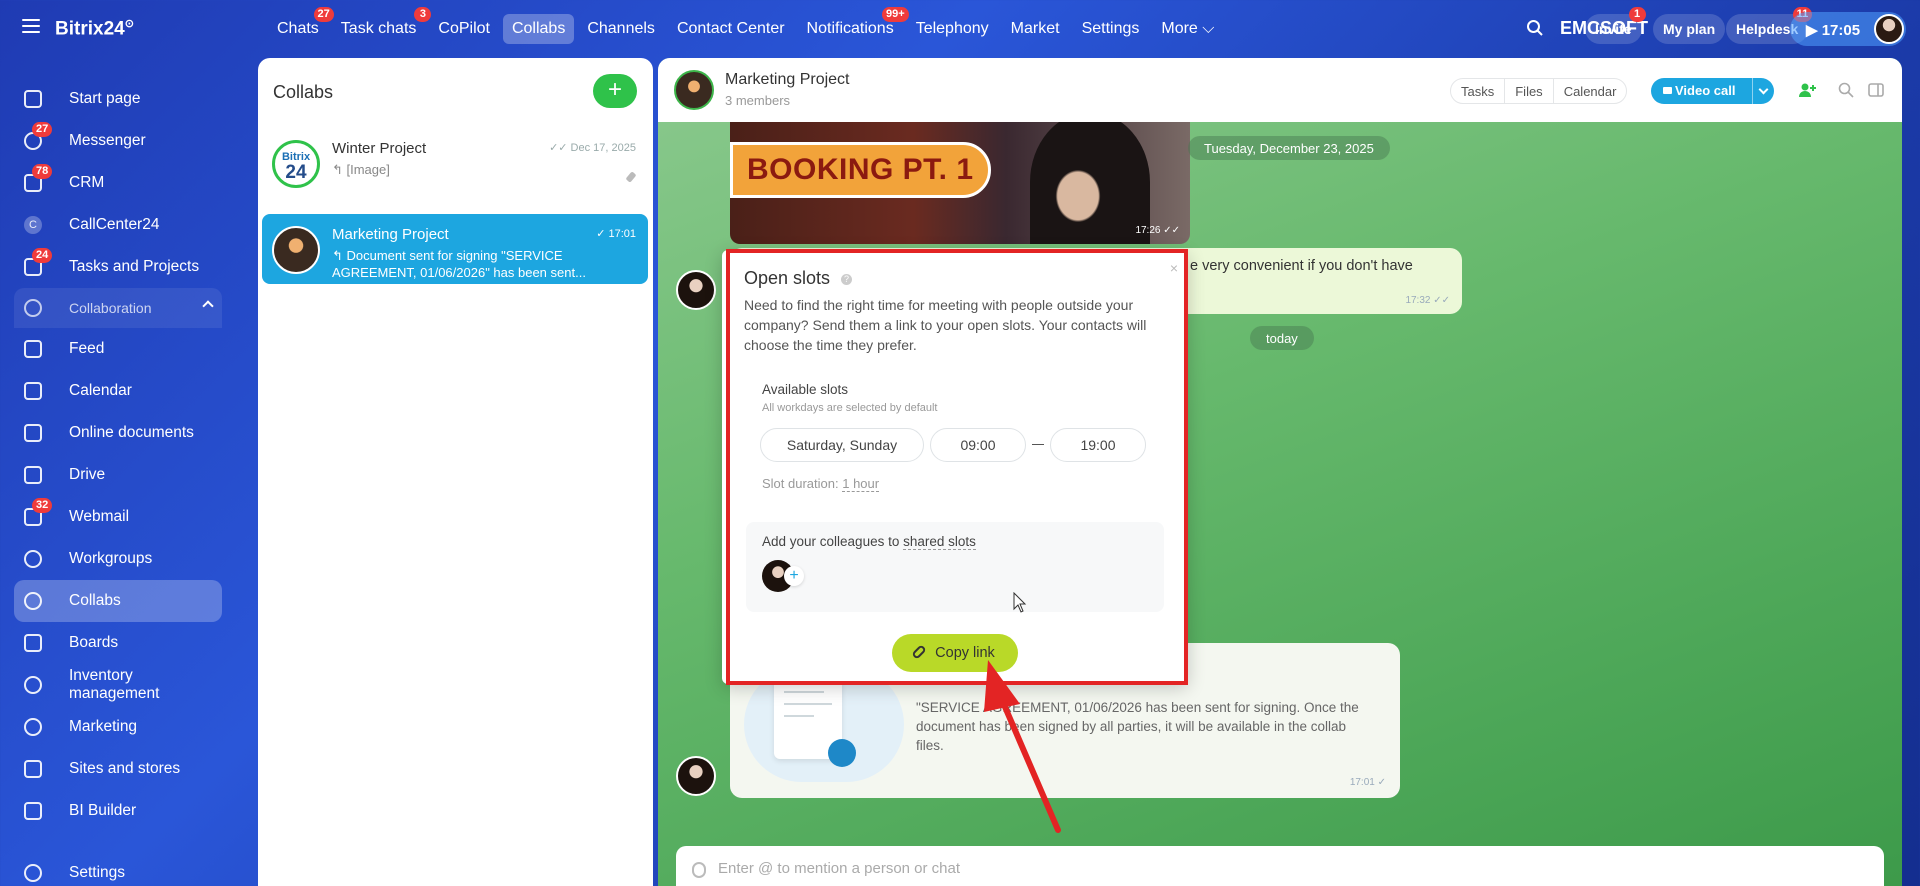  Describe the element at coordinates (118, 643) in the screenshot. I see `sidebar-item-boards: Boards` at that location.